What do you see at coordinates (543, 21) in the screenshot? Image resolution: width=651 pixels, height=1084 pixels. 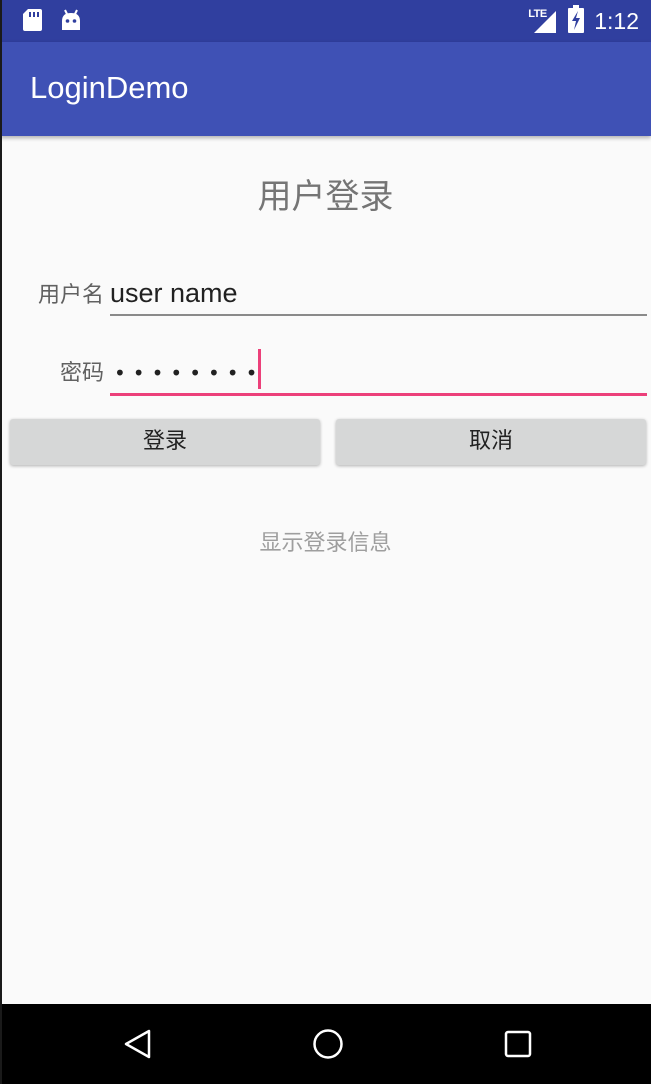 I see `signal-icon: LTE` at bounding box center [543, 21].